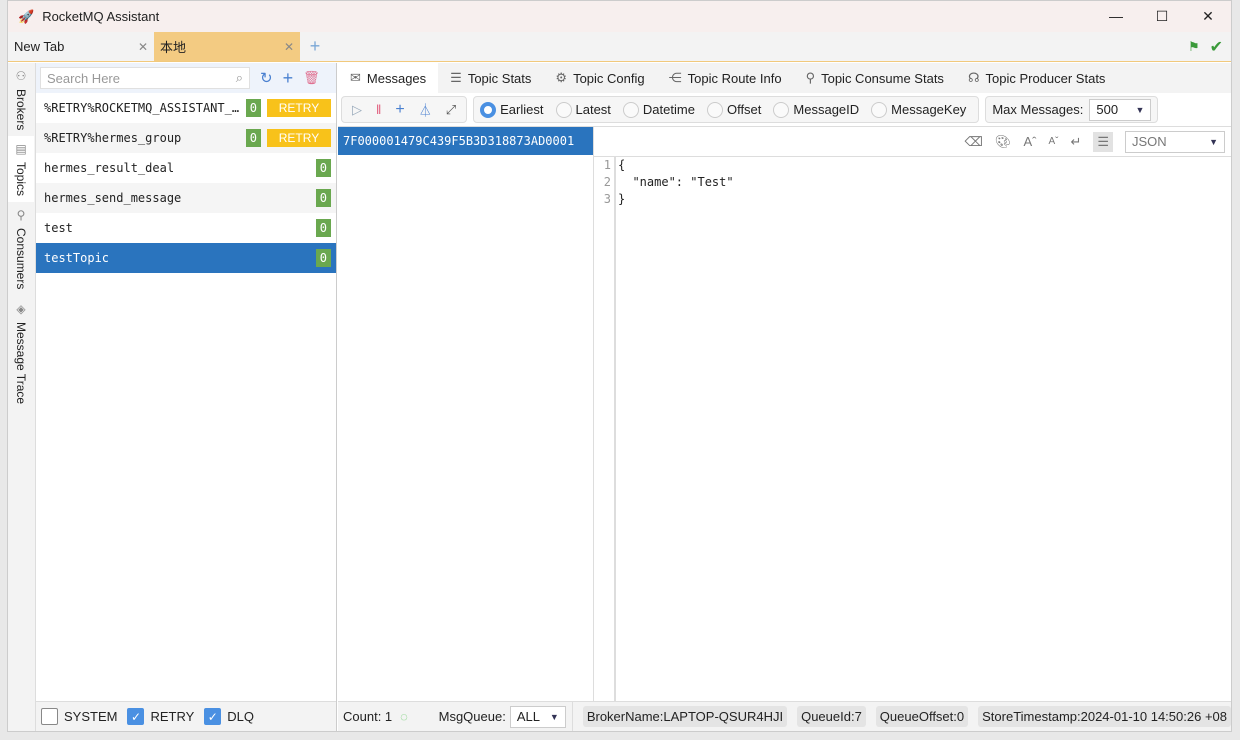  What do you see at coordinates (21, 179) in the screenshot?
I see `side-label: Topics` at bounding box center [21, 179].